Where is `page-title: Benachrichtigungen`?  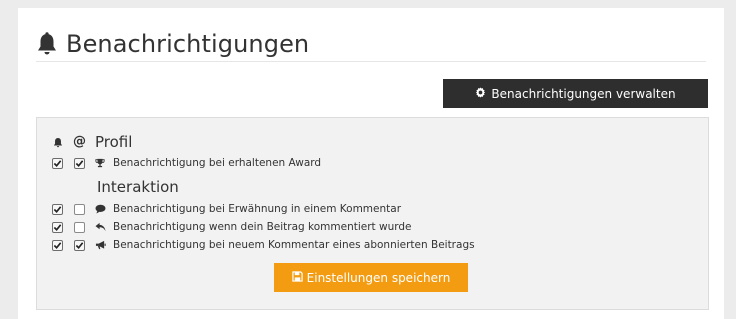 page-title: Benachrichtigungen is located at coordinates (172, 44).